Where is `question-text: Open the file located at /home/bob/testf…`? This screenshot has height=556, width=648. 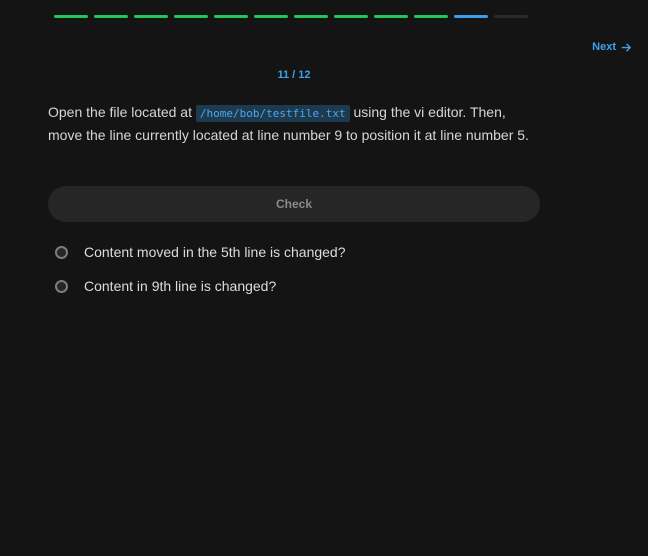
question-text: Open the file located at /home/bob/testf… is located at coordinates (295, 124).